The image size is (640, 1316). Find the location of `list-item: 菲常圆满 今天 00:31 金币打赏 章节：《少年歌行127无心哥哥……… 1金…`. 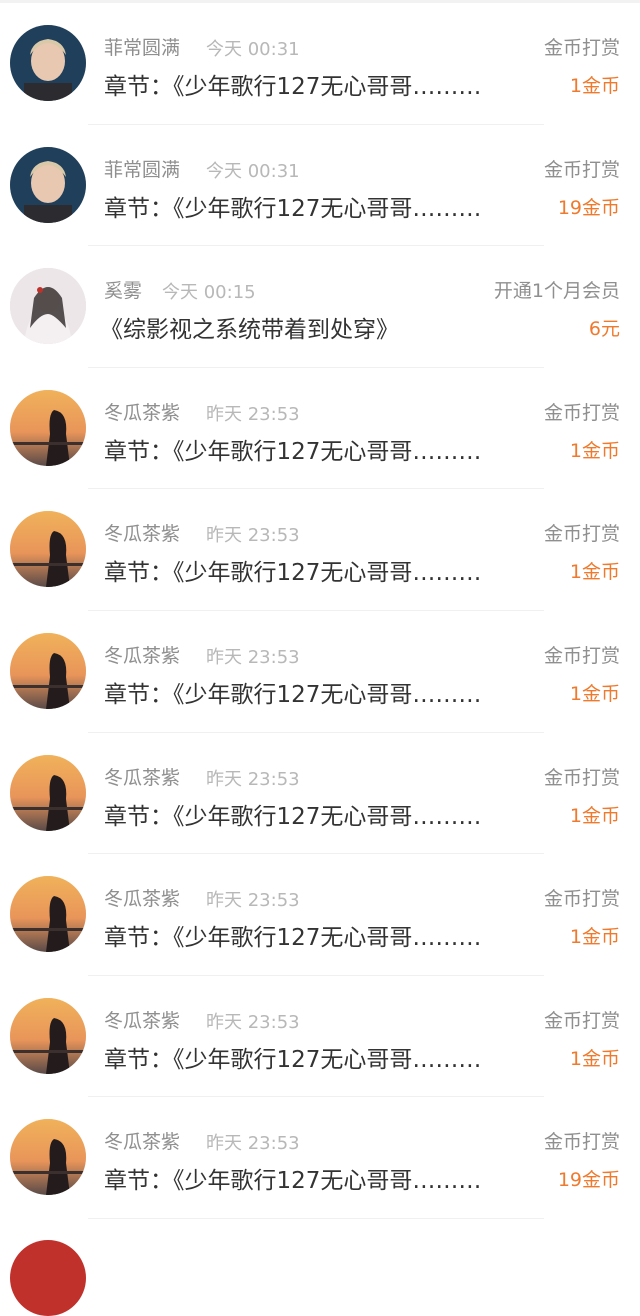

list-item: 菲常圆满 今天 00:31 金币打赏 章节：《少年歌行127无心哥哥……… 1金… is located at coordinates (320, 64).